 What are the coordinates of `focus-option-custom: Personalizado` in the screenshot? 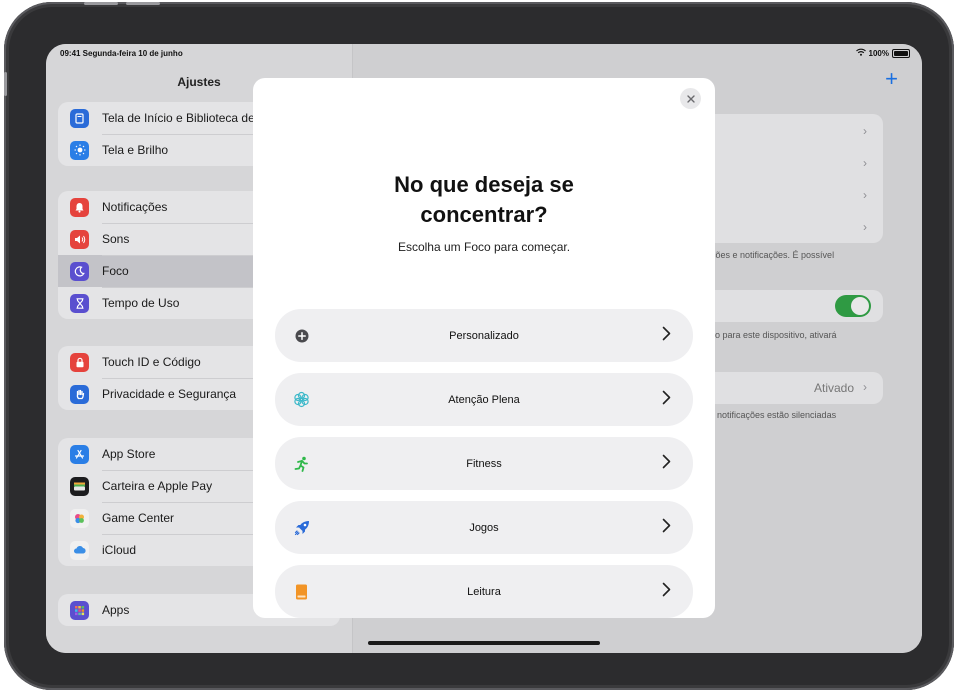 It's located at (484, 335).